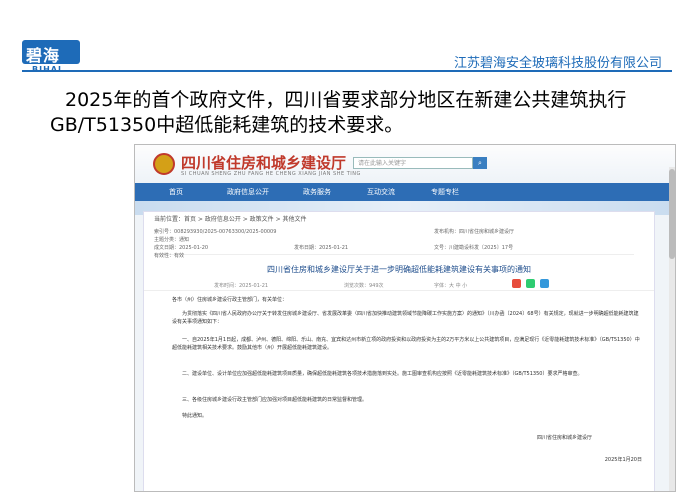 This screenshot has height=495, width=700. I want to click on meta-doc-number: 文号：川建勘设科发〔2025〕17号, so click(474, 248).